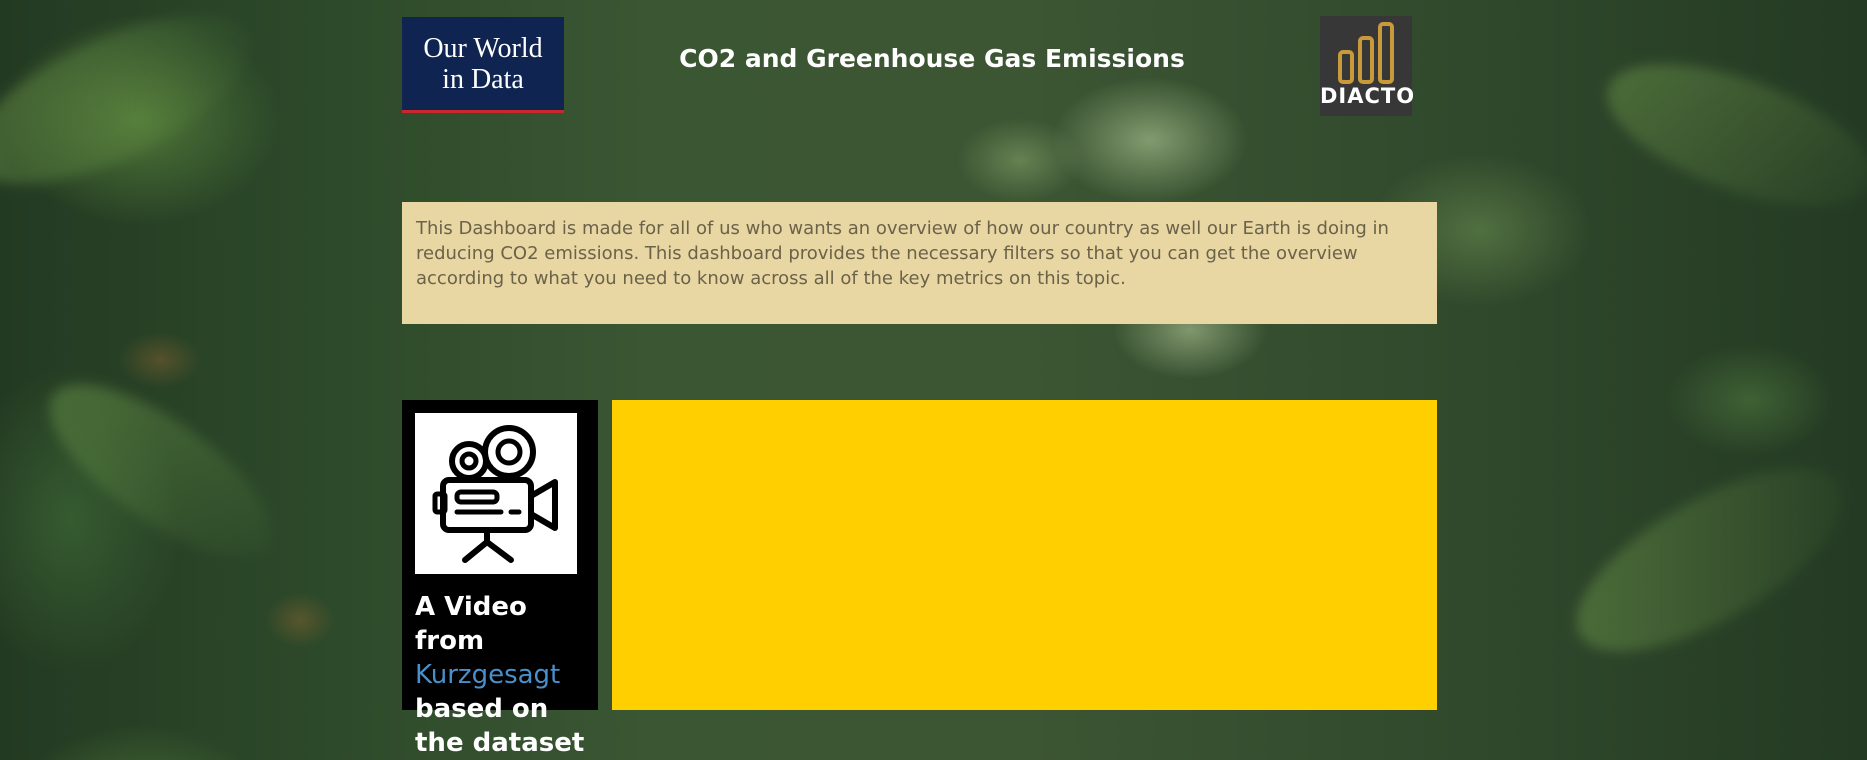 The height and width of the screenshot is (760, 1867). Describe the element at coordinates (483, 48) in the screenshot. I see `owid-logo-line-1: Our World` at that location.